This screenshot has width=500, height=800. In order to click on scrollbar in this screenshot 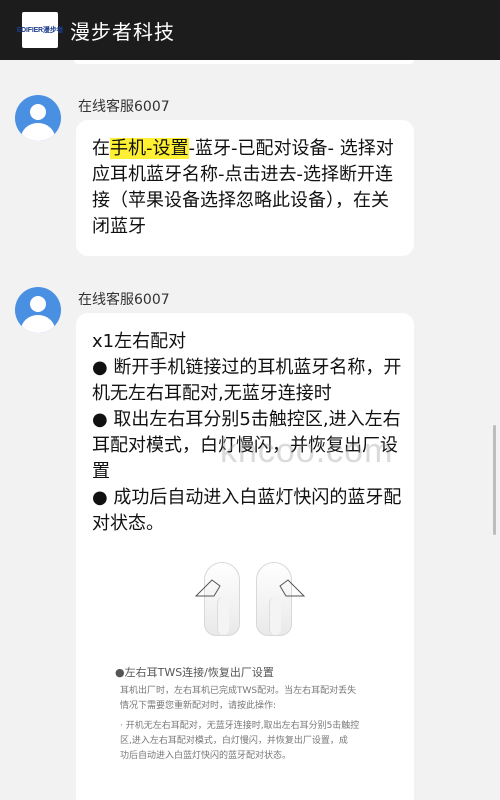, I will do `click(494, 480)`.